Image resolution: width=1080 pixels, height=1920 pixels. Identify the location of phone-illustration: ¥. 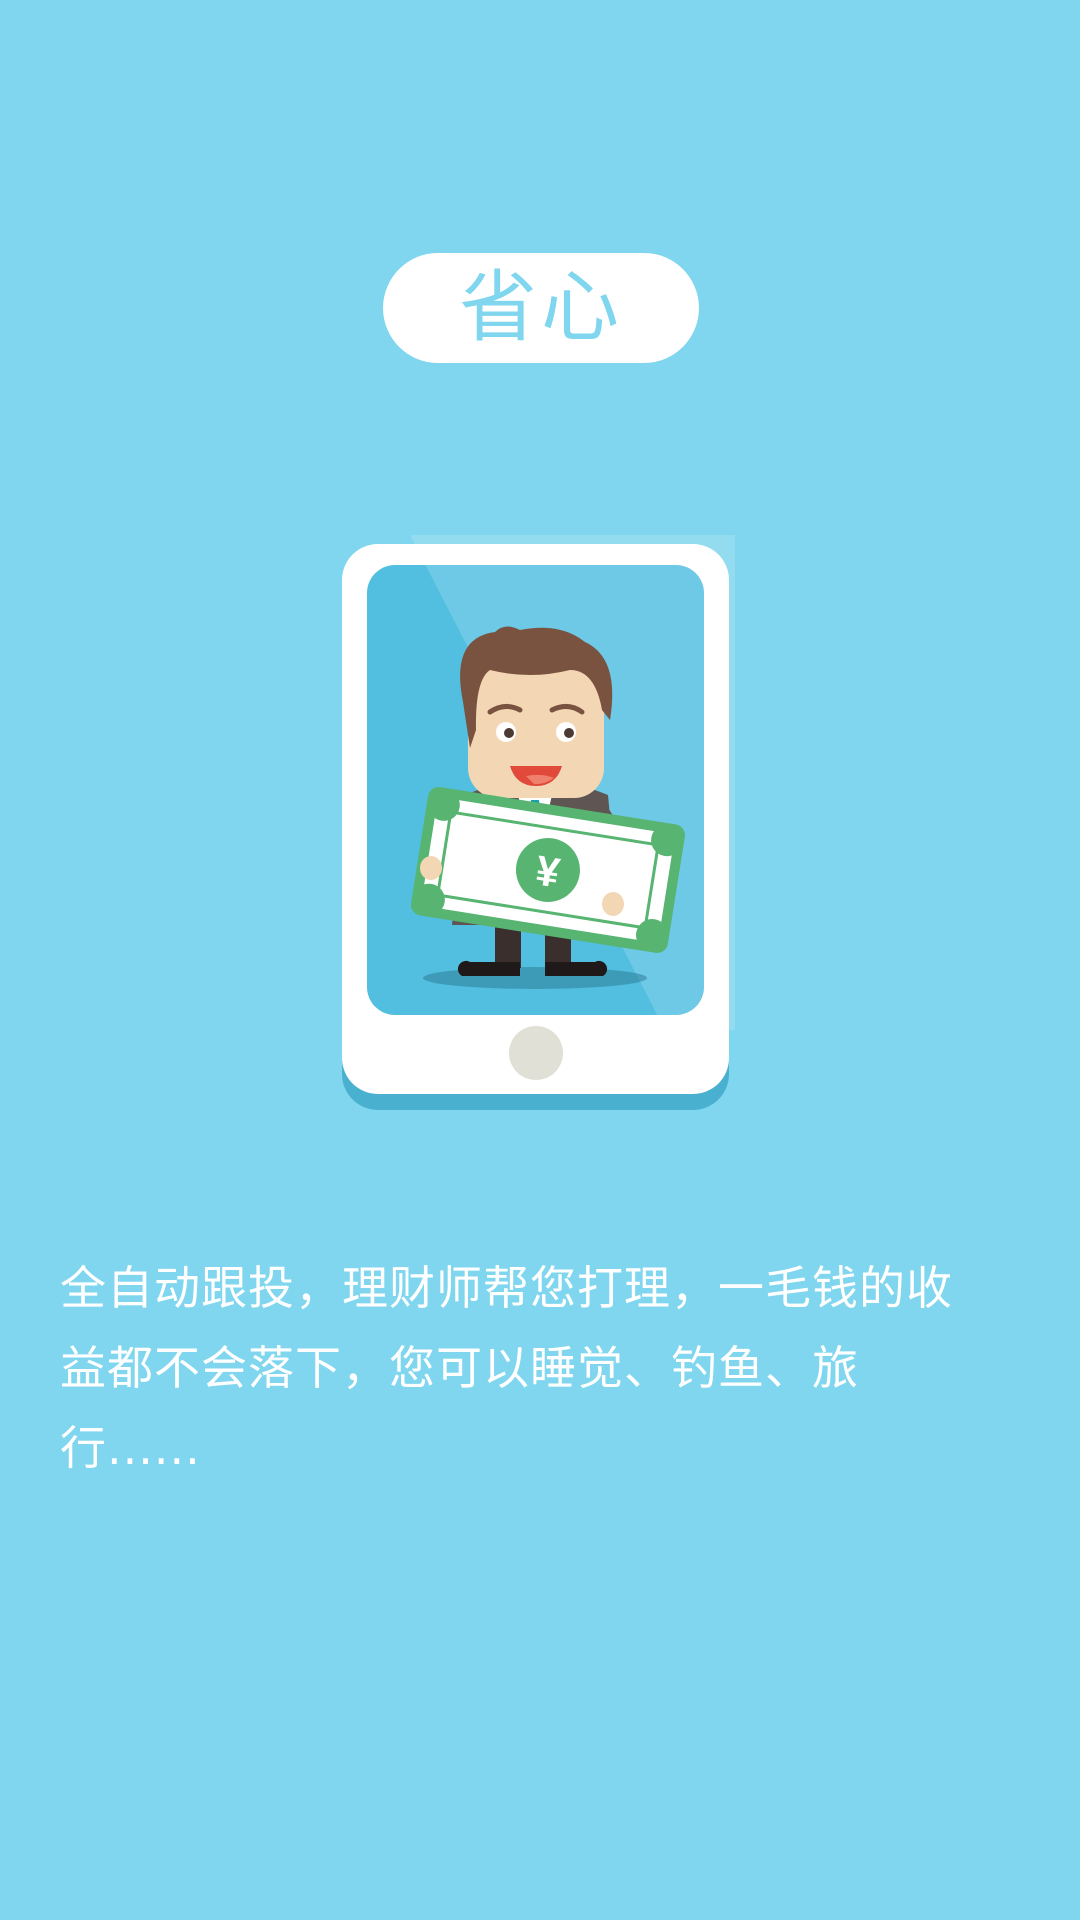
(538, 822).